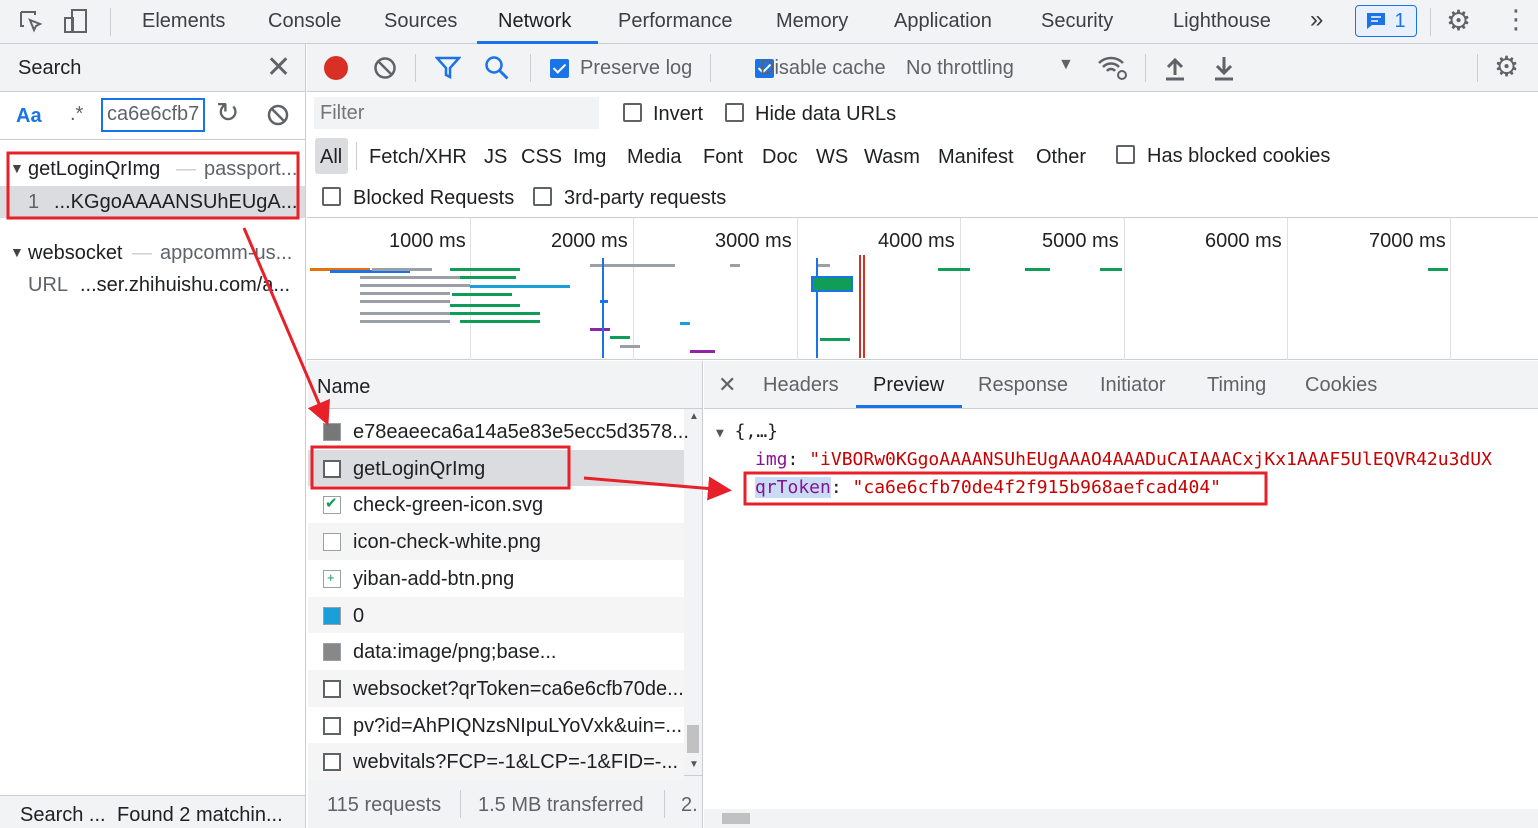 This screenshot has height=828, width=1538. Describe the element at coordinates (675, 21) in the screenshot. I see `tab-performance: Performance` at that location.